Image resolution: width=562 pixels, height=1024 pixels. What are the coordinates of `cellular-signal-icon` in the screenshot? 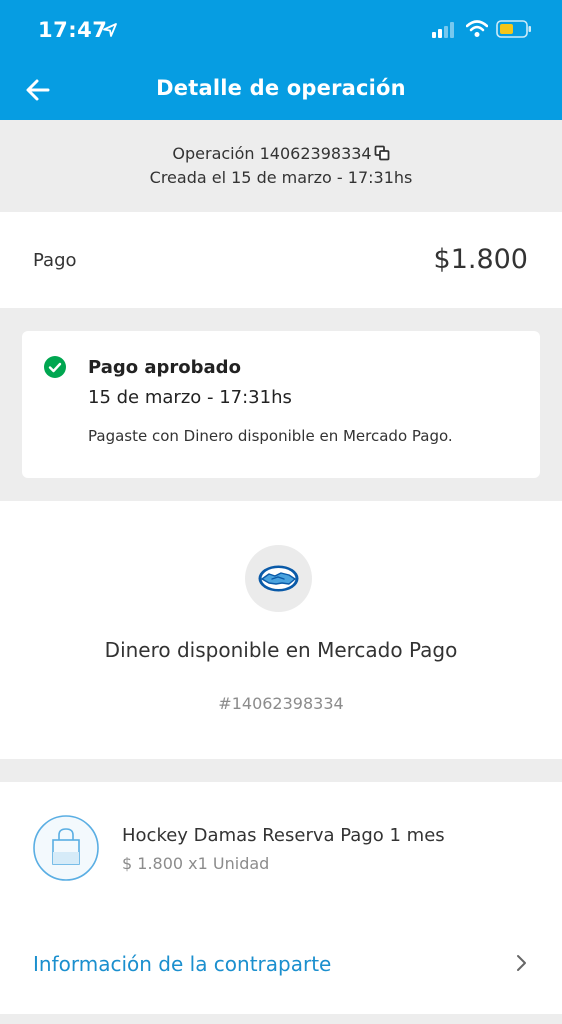 It's located at (443, 30).